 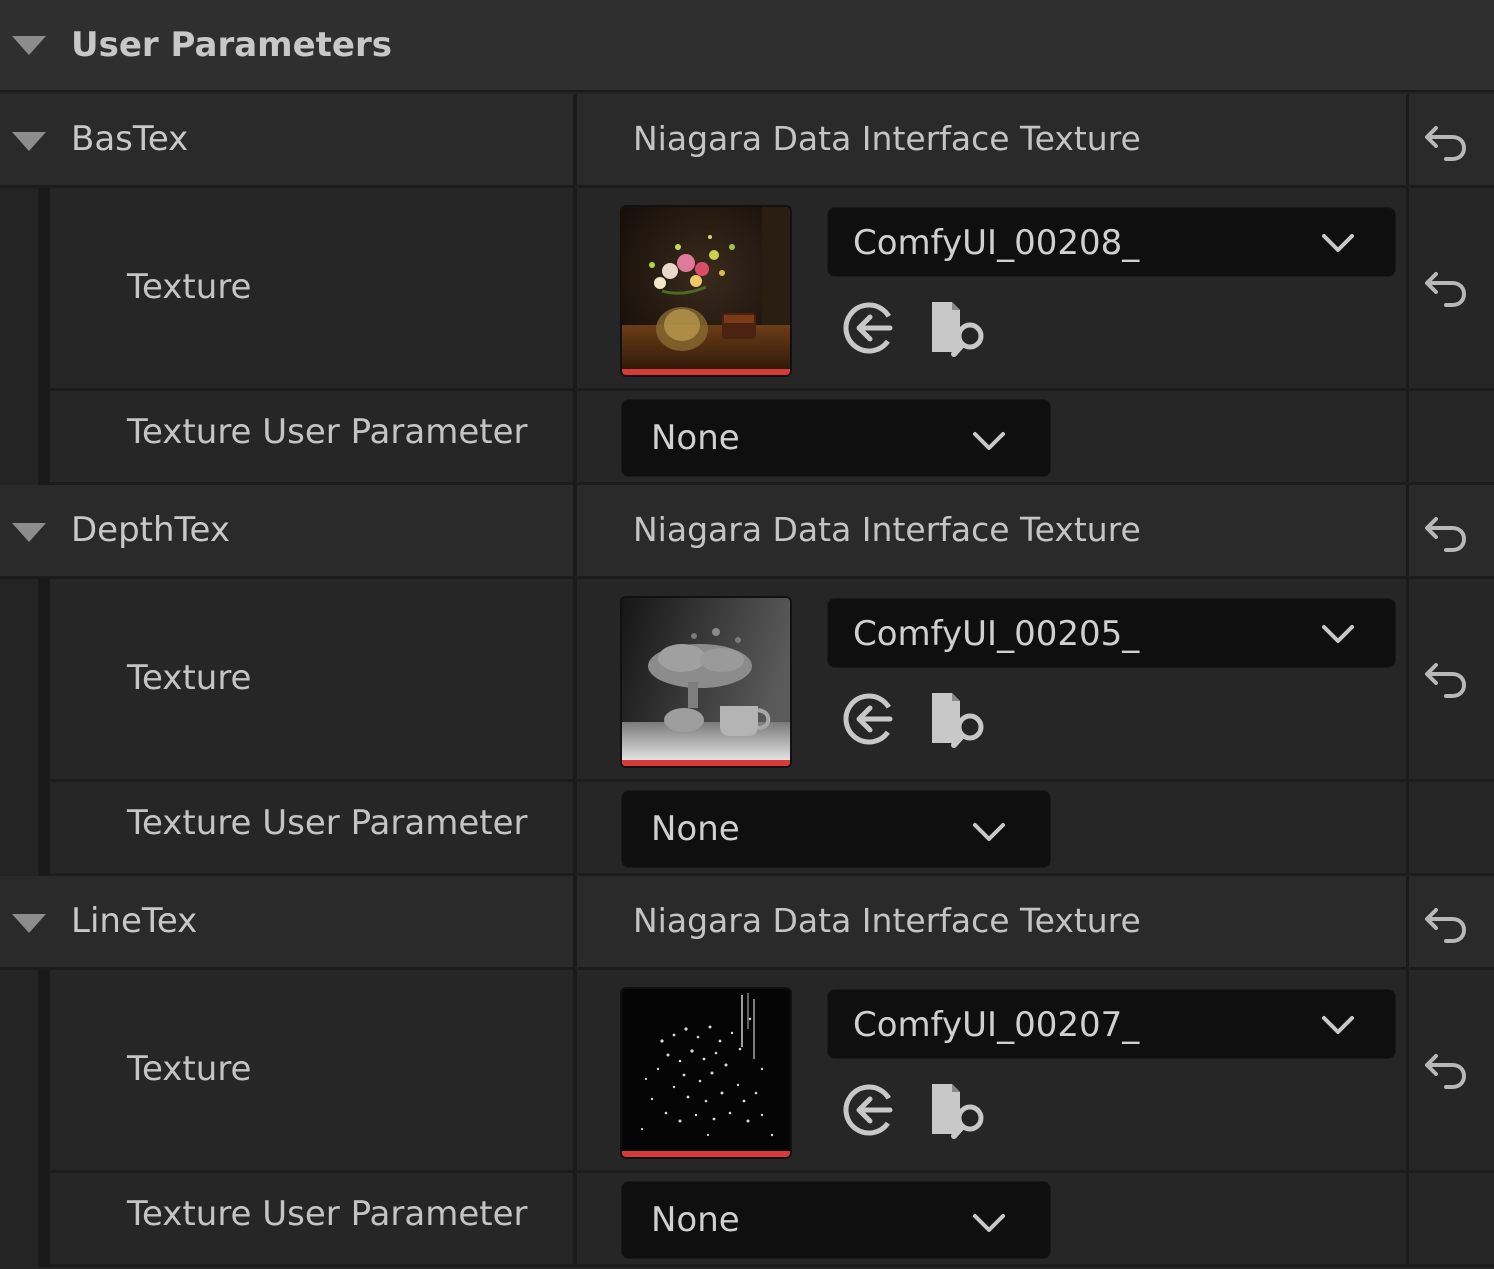 I want to click on group-header-row: LineTex Niagara Data Interface Texture, so click(x=747, y=923).